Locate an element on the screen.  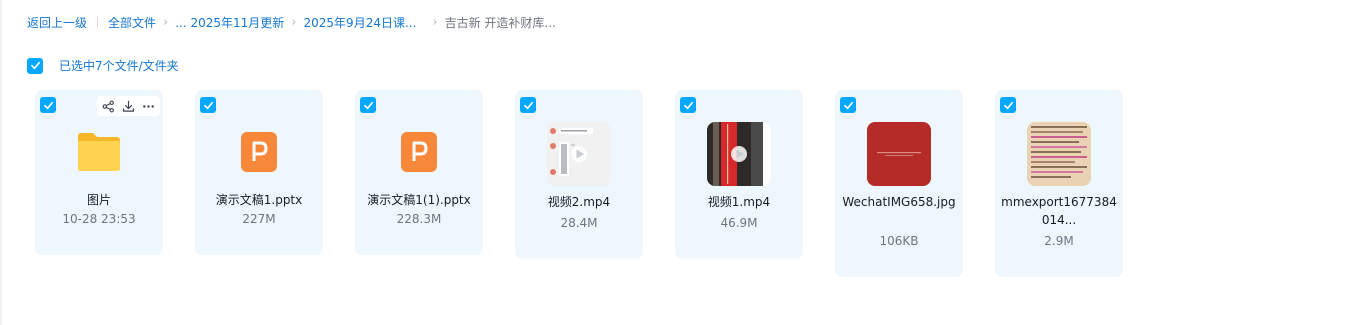
file-name: 图片 is located at coordinates (98, 200).